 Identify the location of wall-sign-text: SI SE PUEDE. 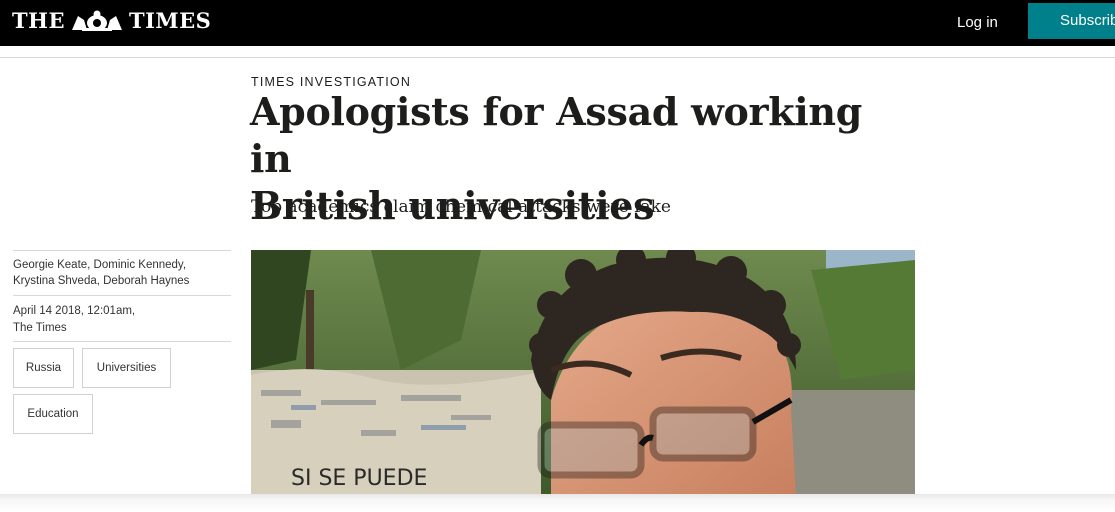
(359, 478).